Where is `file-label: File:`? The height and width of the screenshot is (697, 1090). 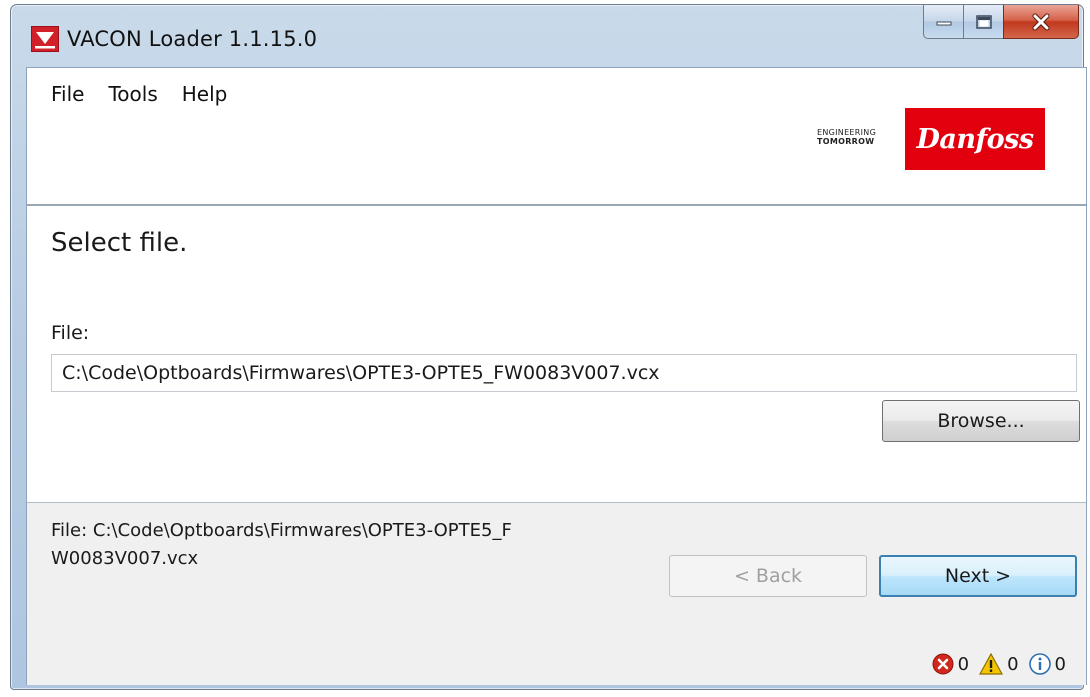
file-label: File: is located at coordinates (70, 333).